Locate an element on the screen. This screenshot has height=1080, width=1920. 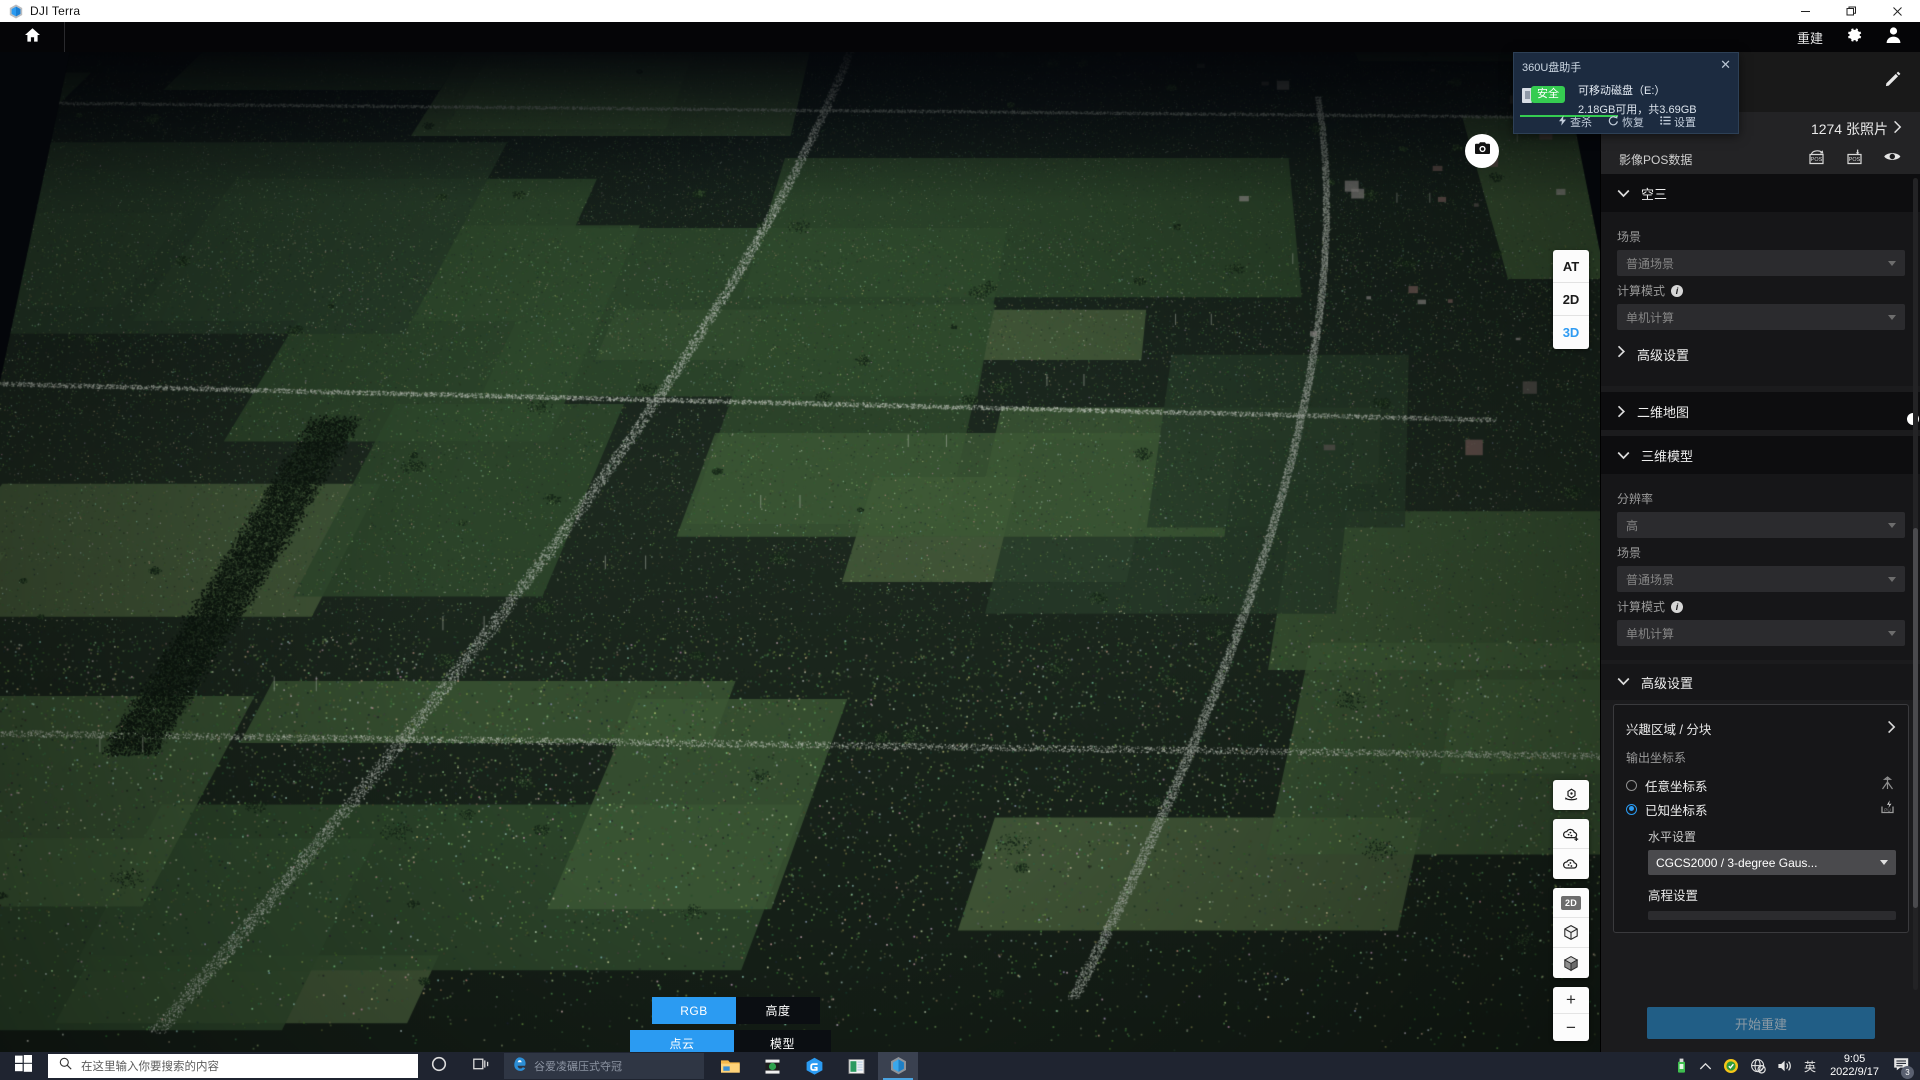
task-view-button is located at coordinates (481, 1066).